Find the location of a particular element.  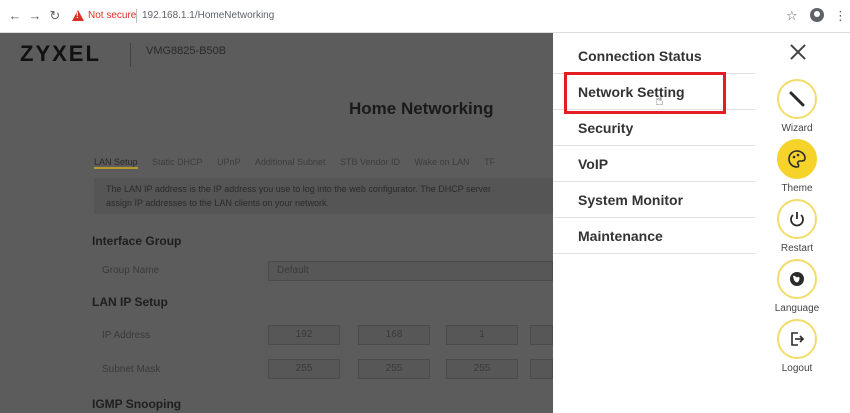

tab-lan-setup: LAN Setup is located at coordinates (116, 163).